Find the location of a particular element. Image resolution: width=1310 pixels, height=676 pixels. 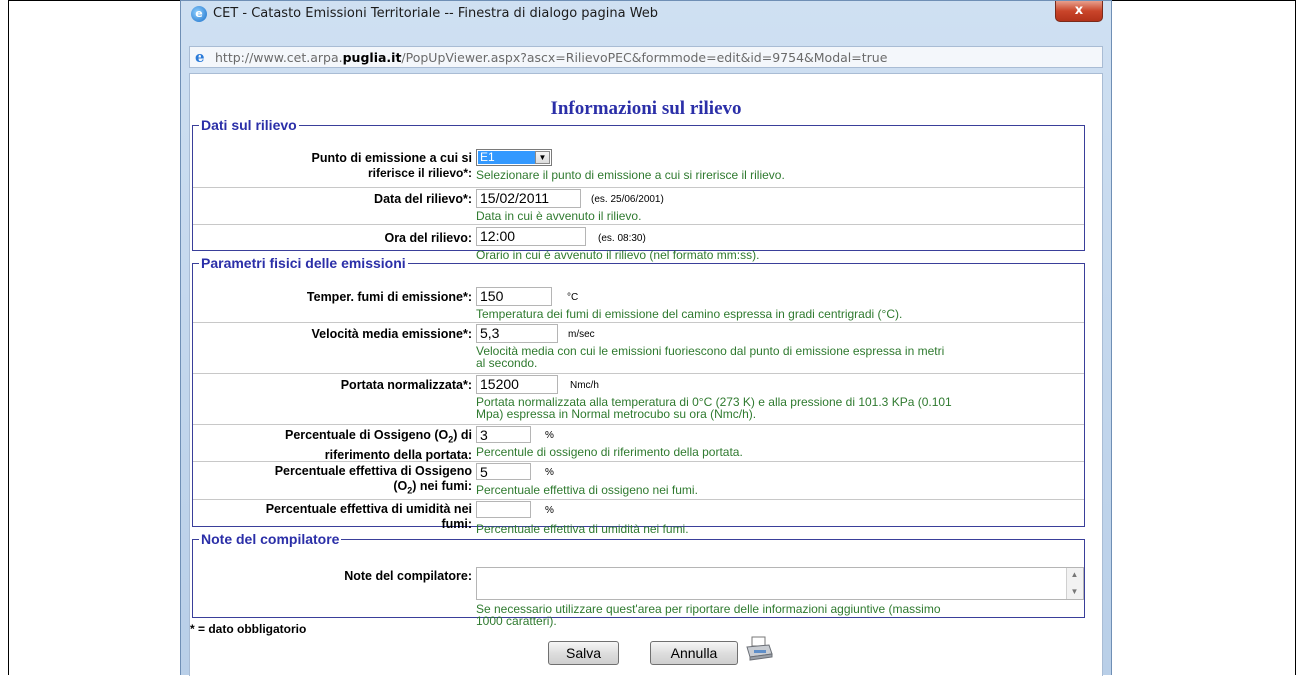

portata-input: 15200 is located at coordinates (517, 384).